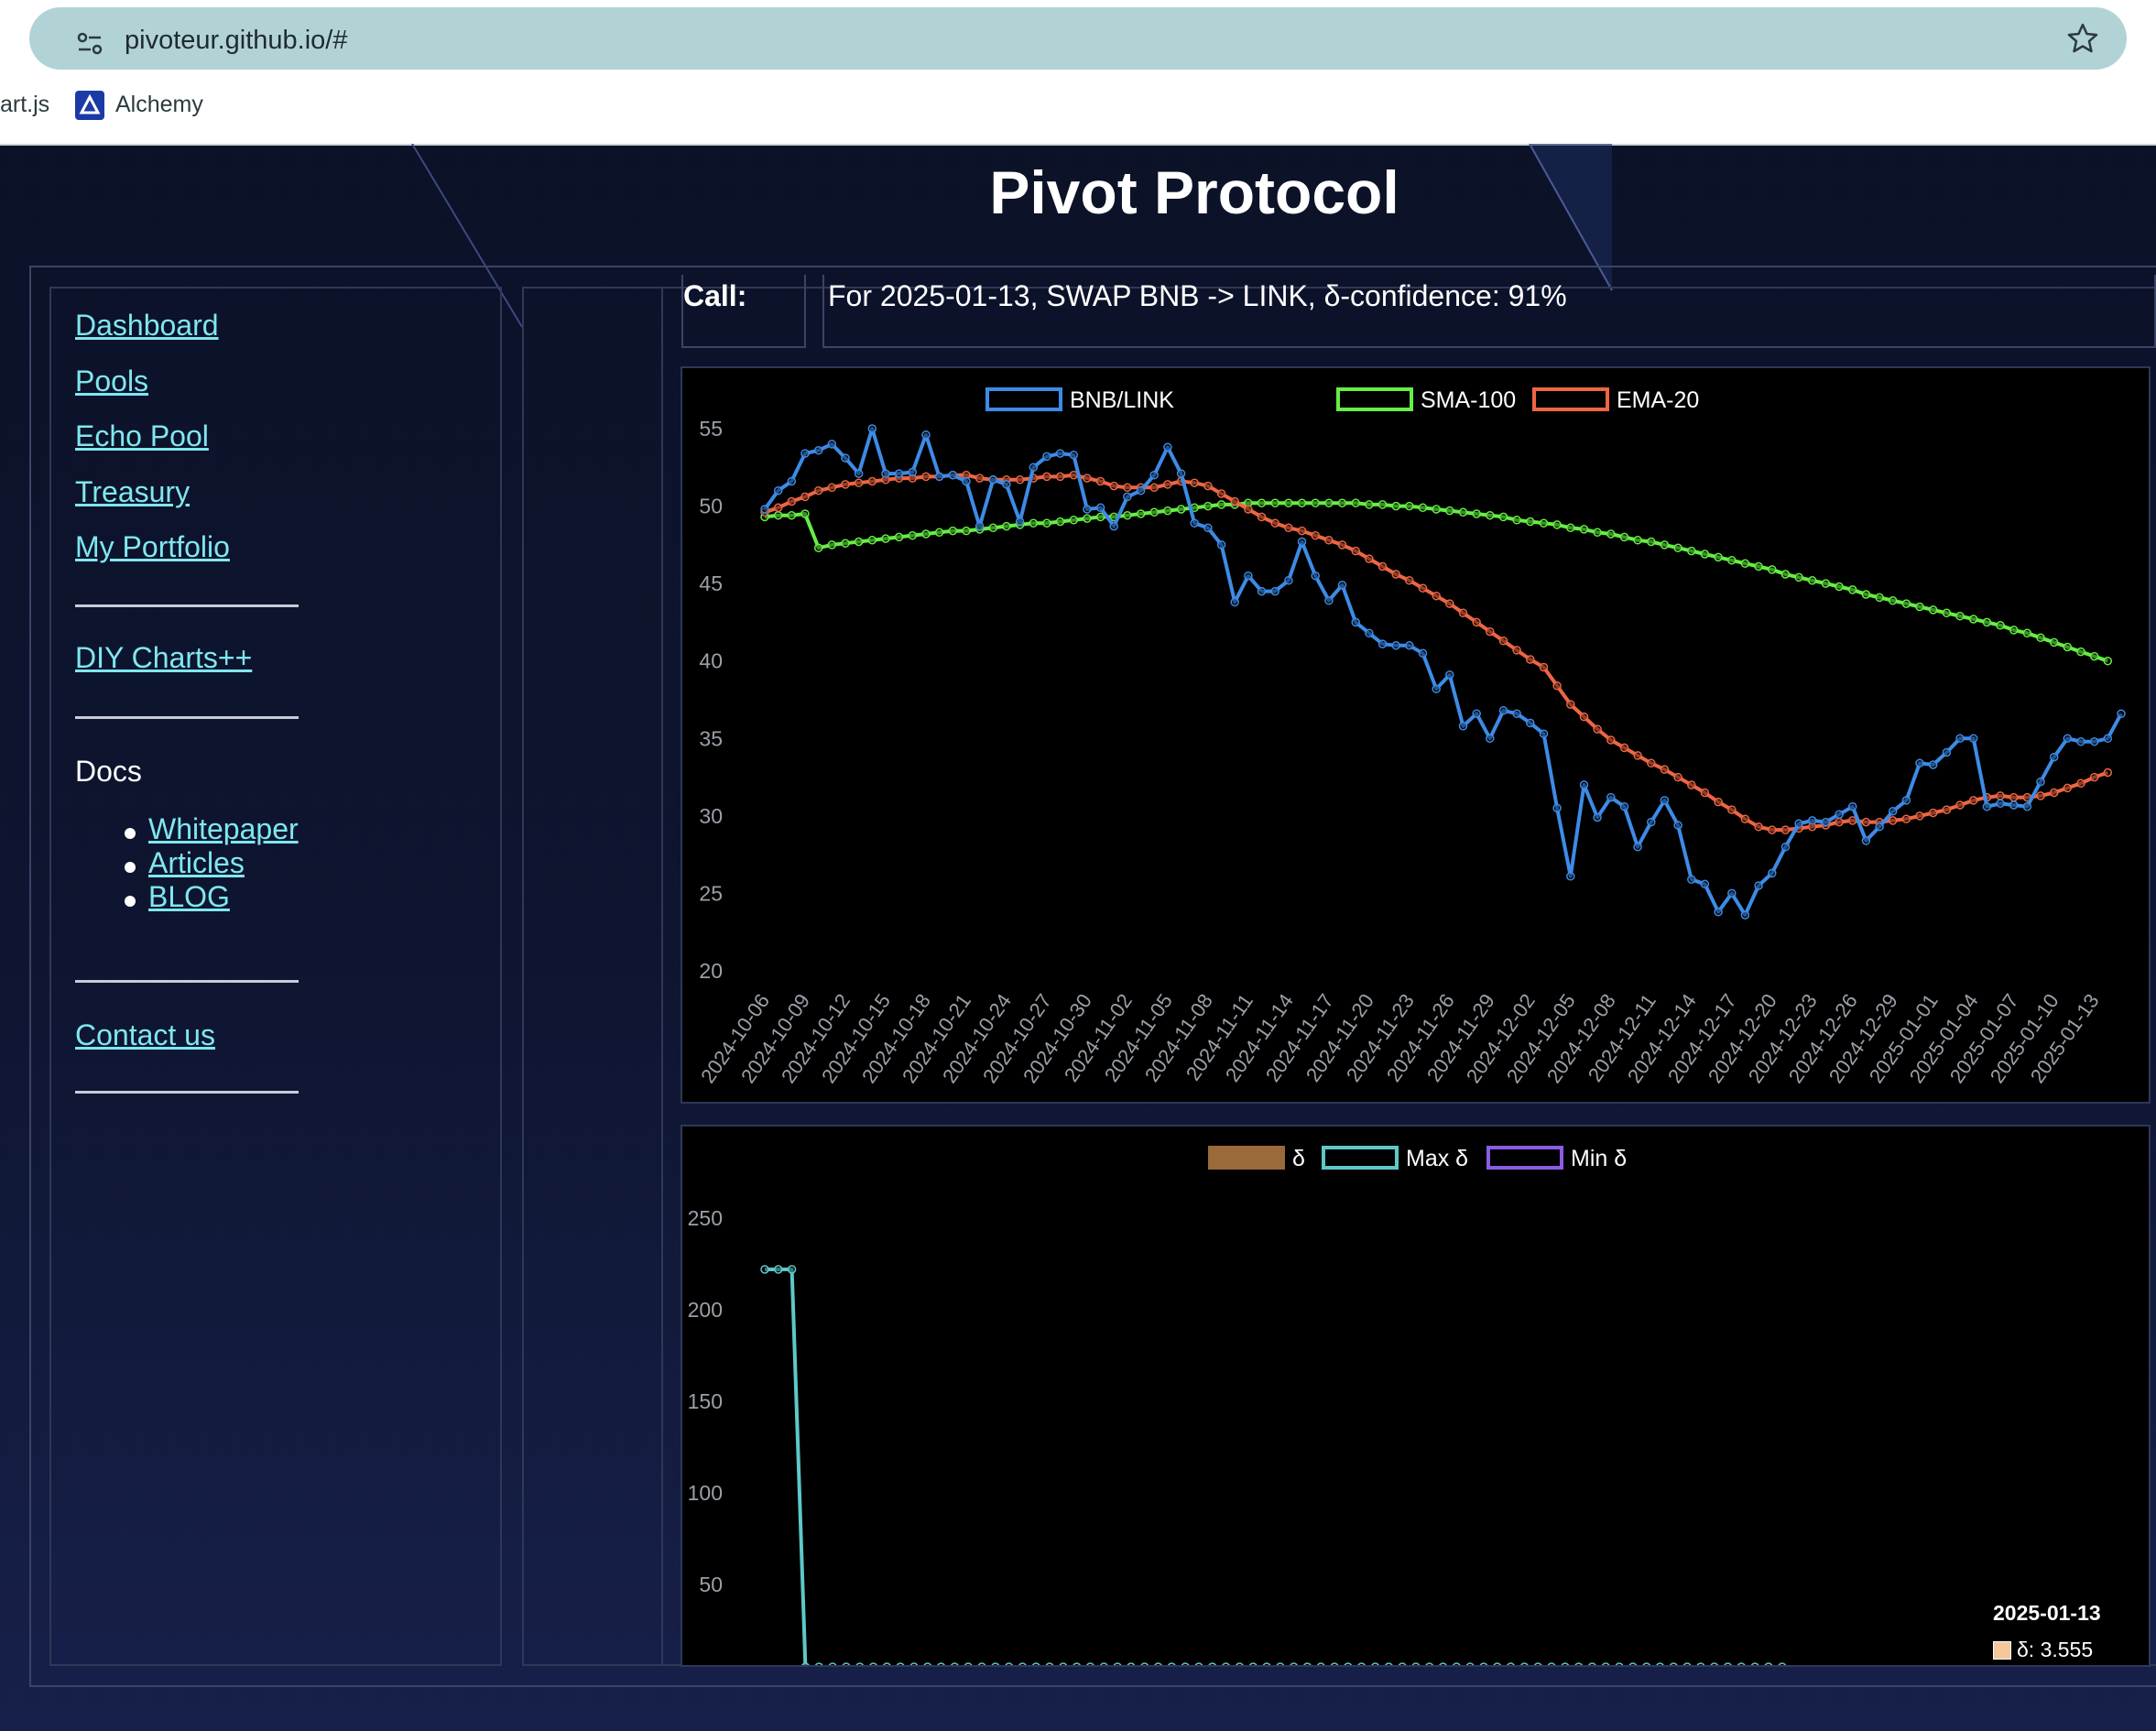  Describe the element at coordinates (189, 897) in the screenshot. I see `docs-blog-link: BLOG` at that location.